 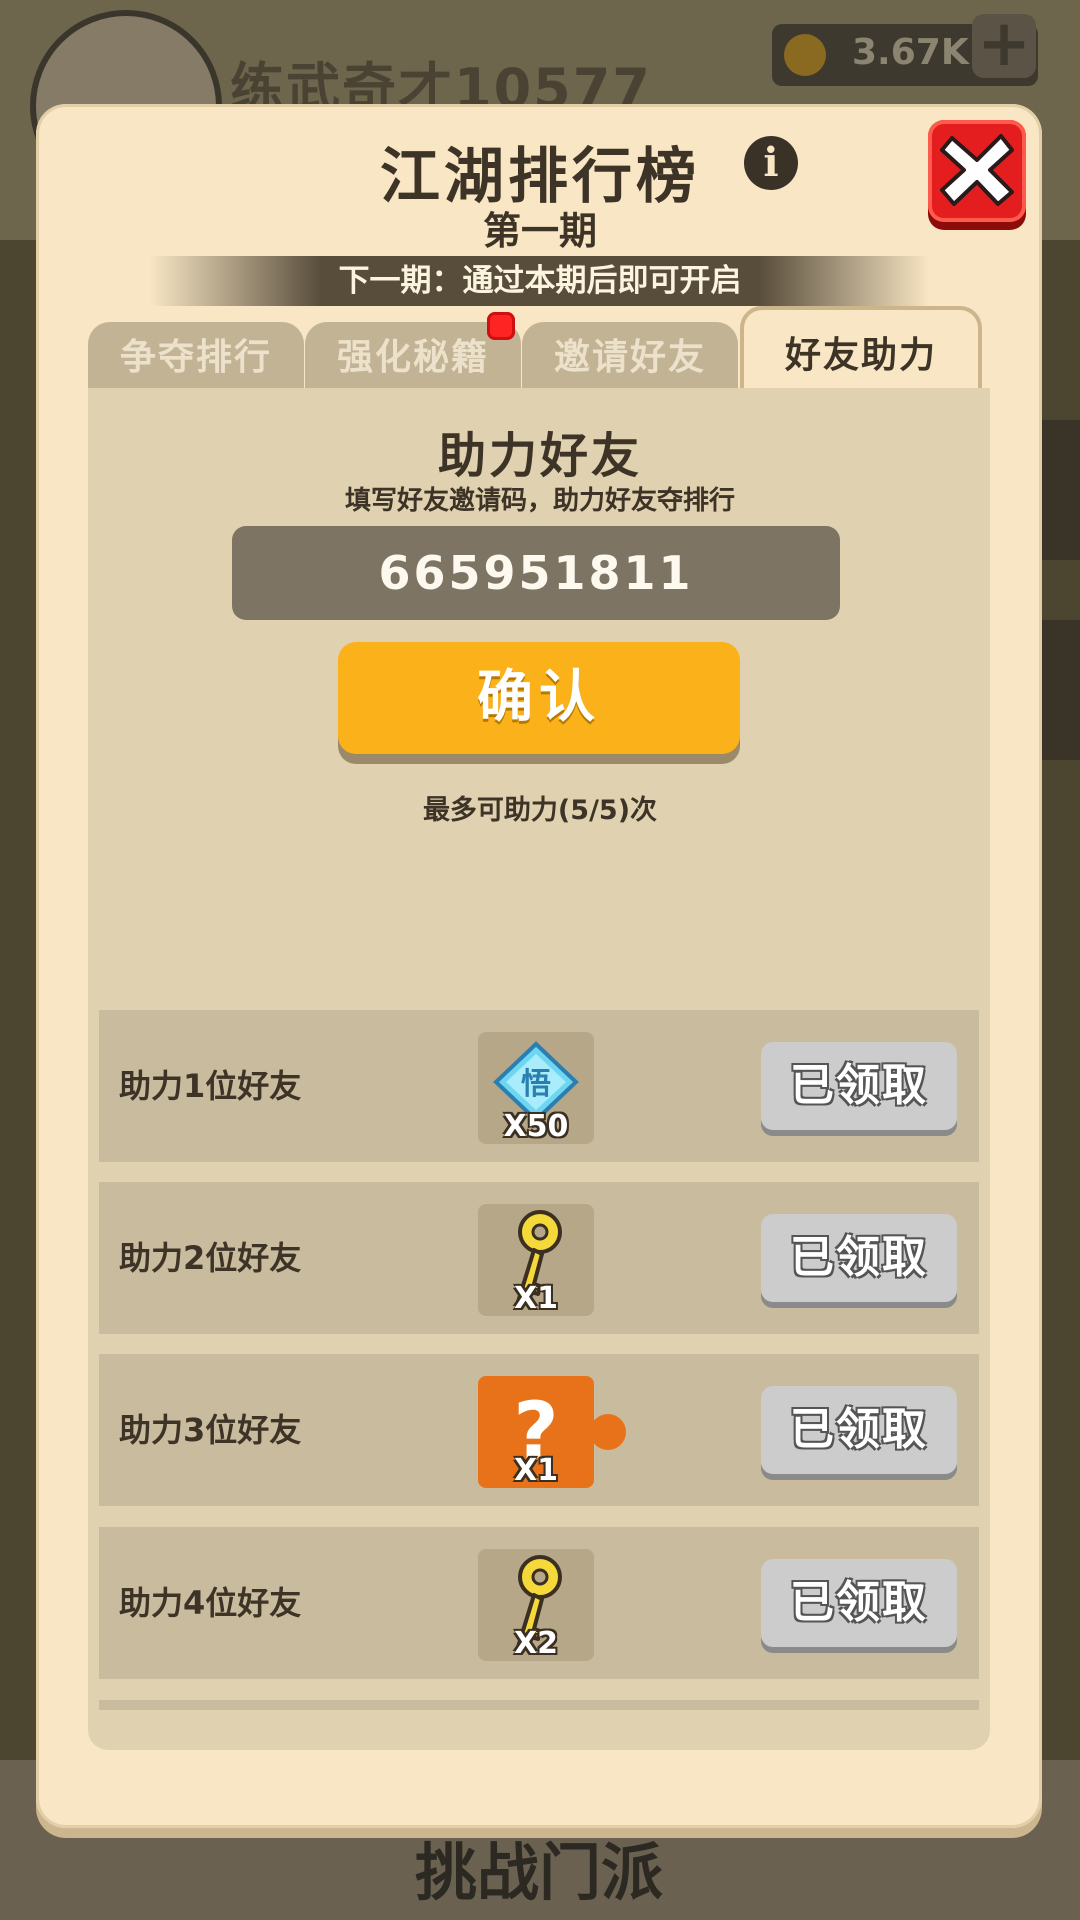 What do you see at coordinates (910, 52) in the screenshot?
I see `currency-value: 3.67K` at bounding box center [910, 52].